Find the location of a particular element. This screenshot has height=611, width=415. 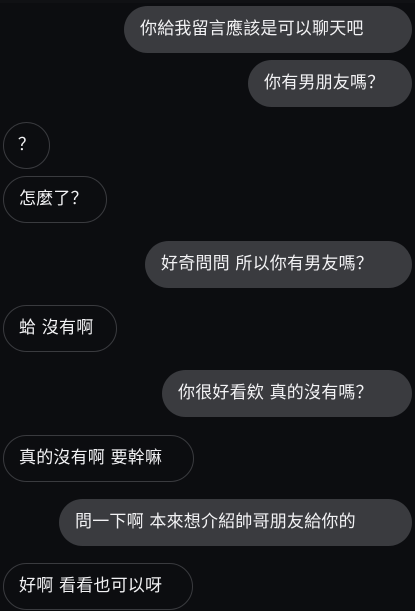

message-text: 真的沒有啊 要幹嘛 is located at coordinates (91, 458).